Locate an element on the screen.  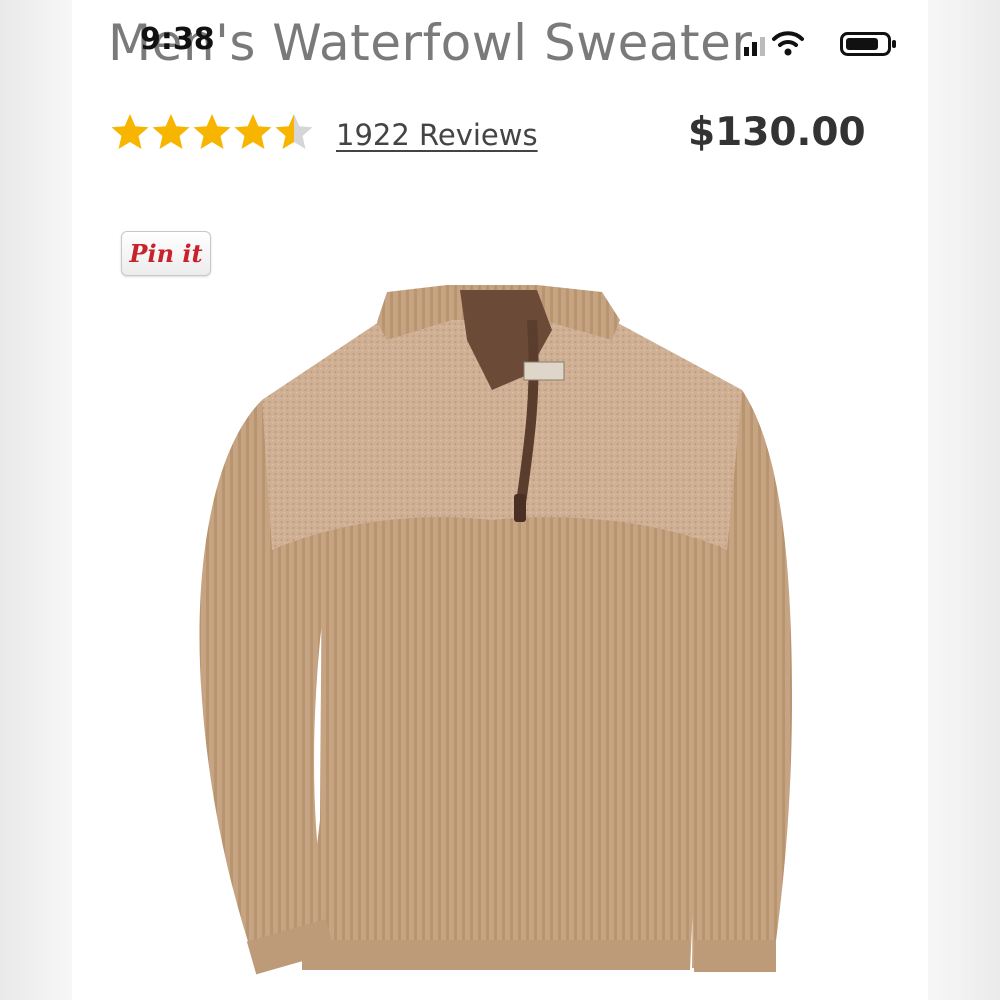
right-cuff is located at coordinates (735, 956).